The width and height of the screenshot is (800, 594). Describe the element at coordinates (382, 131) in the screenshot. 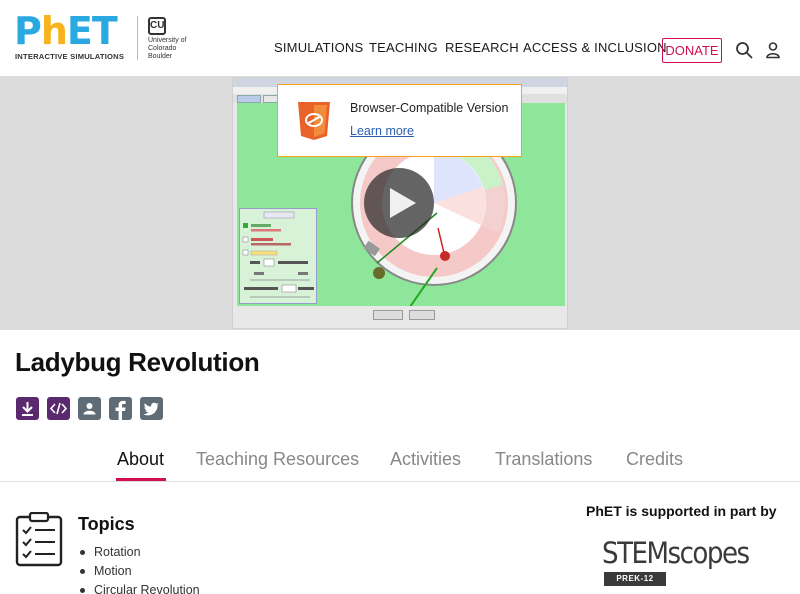

I see `learn-more-link: Learn more` at that location.